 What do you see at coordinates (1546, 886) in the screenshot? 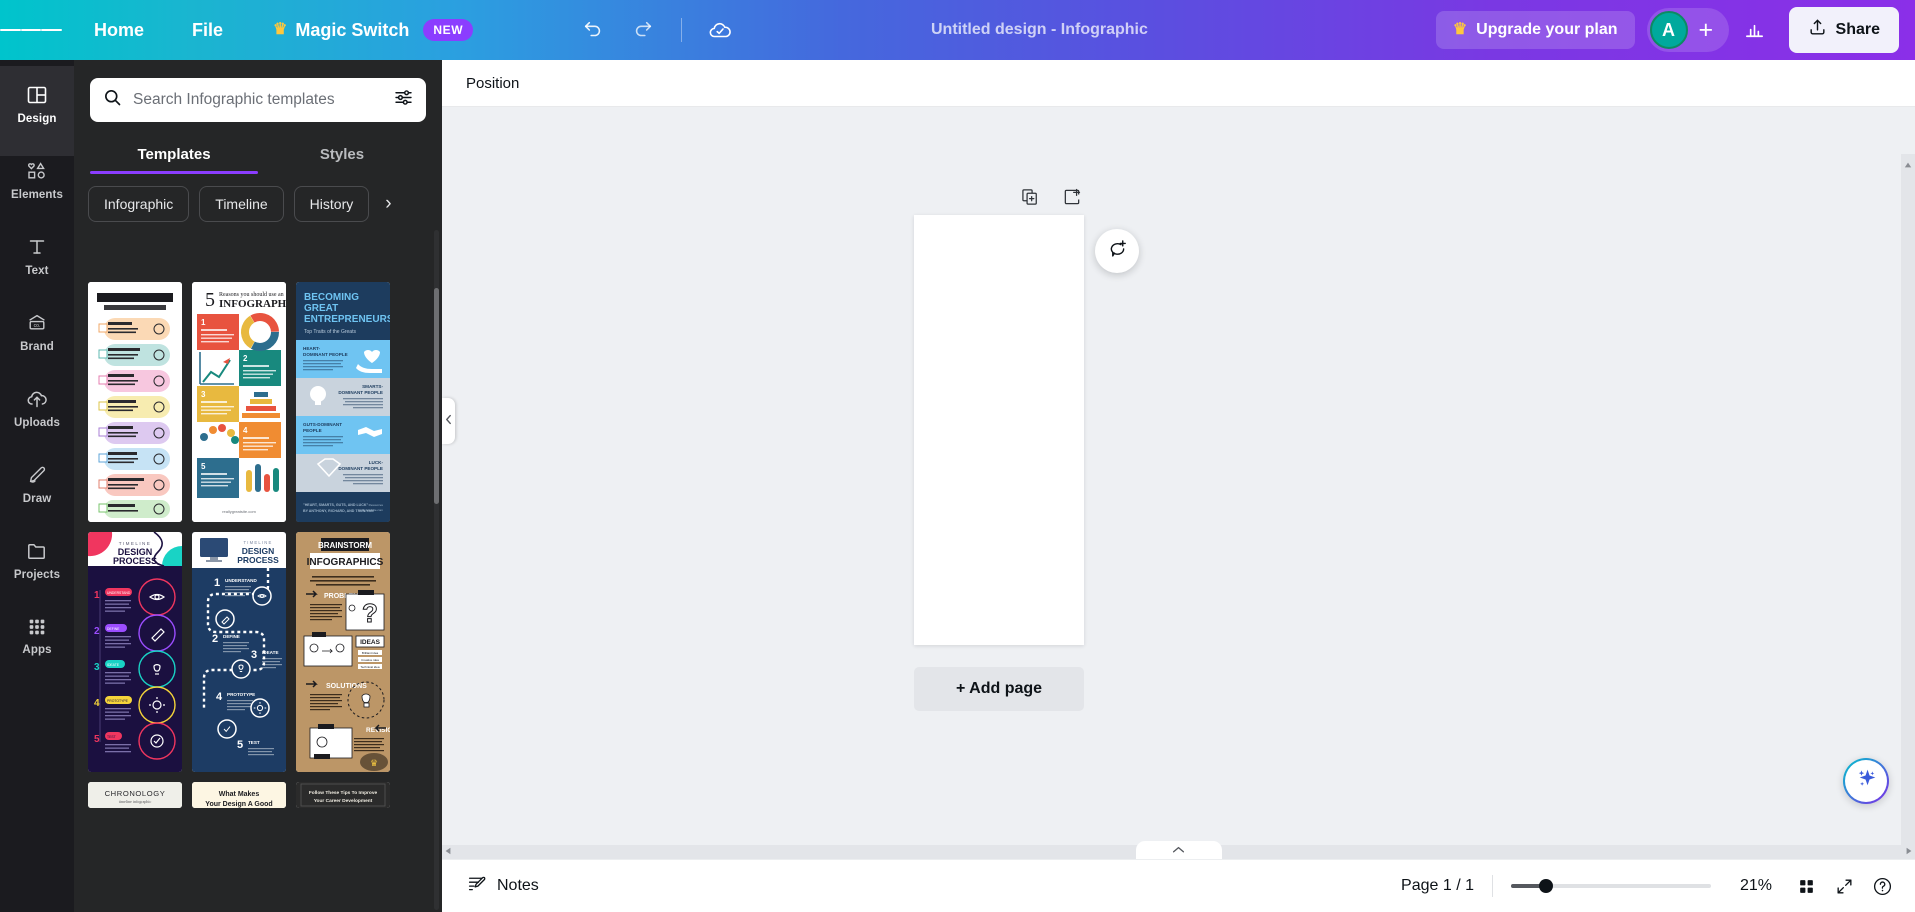
I see `zoom-slider-knob` at bounding box center [1546, 886].